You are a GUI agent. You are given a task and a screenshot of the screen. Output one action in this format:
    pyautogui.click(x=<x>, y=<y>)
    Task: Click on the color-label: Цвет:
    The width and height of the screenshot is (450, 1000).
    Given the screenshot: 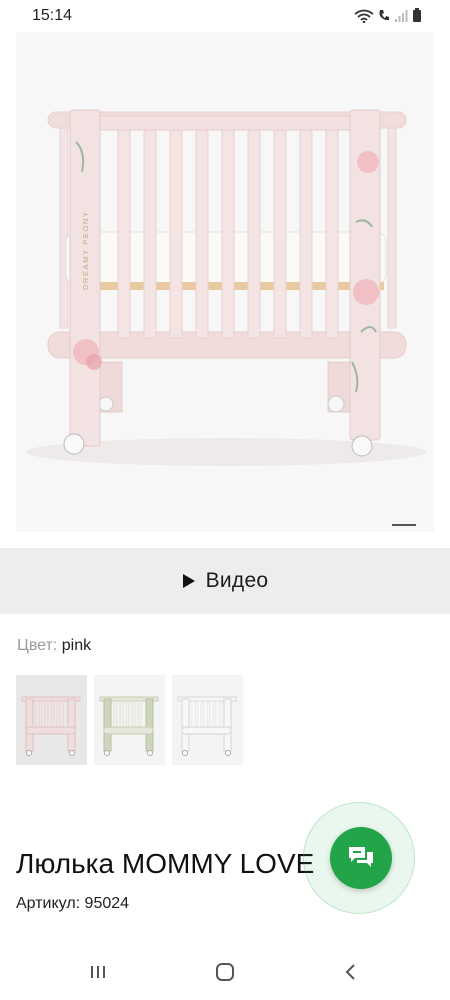 What is the action you would take?
    pyautogui.click(x=37, y=645)
    